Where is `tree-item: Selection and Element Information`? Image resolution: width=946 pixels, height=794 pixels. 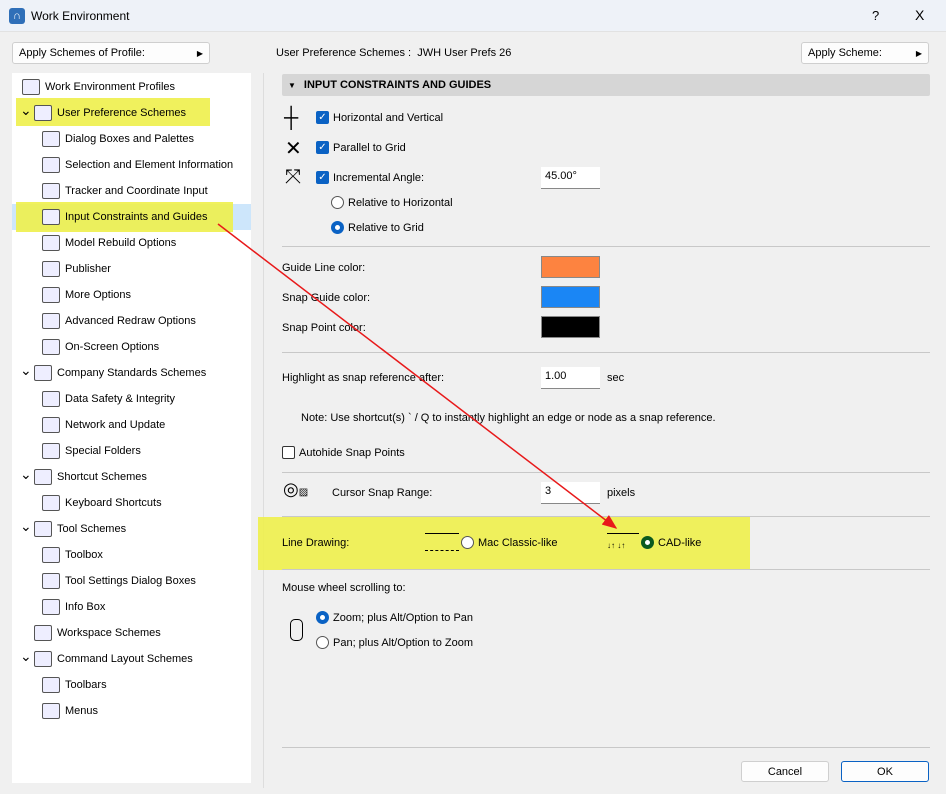
tree-item: Selection and Element Information is located at coordinates (137, 165).